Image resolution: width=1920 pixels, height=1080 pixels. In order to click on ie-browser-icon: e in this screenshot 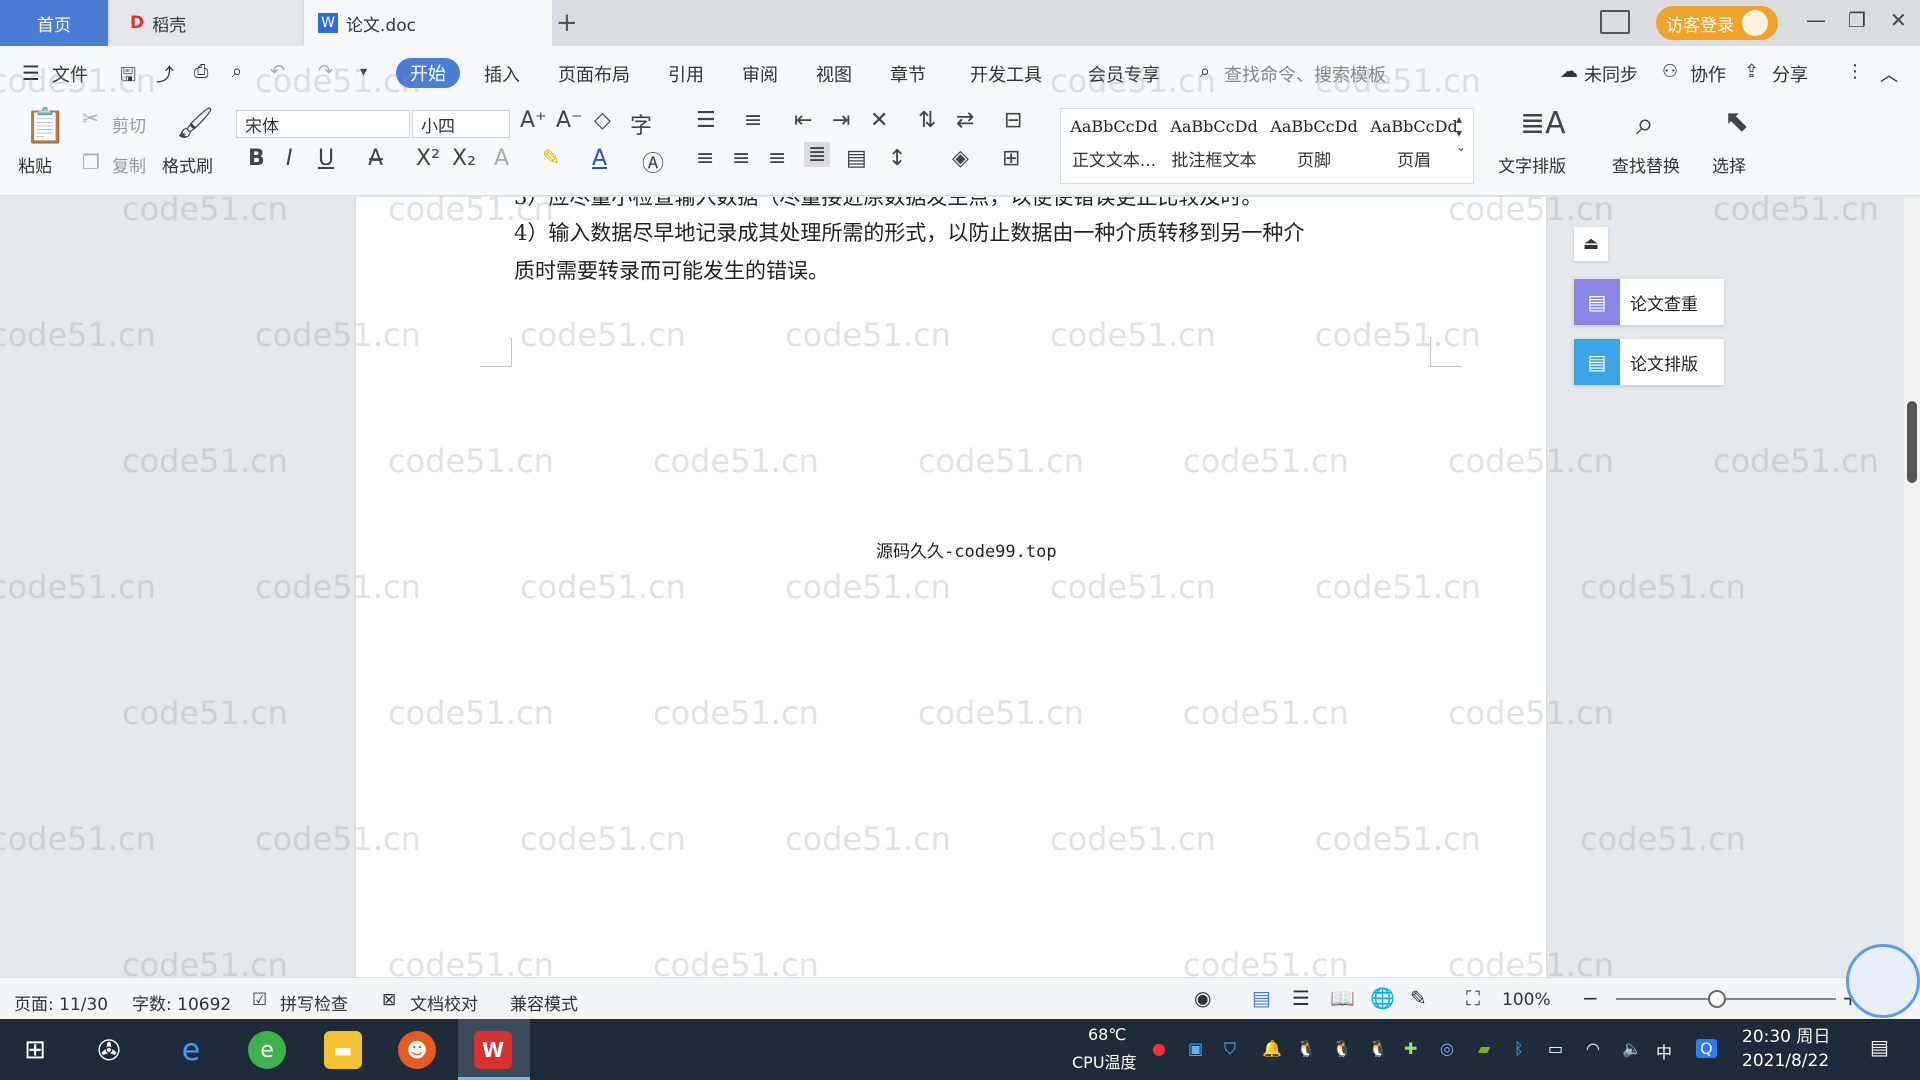, I will do `click(191, 1050)`.